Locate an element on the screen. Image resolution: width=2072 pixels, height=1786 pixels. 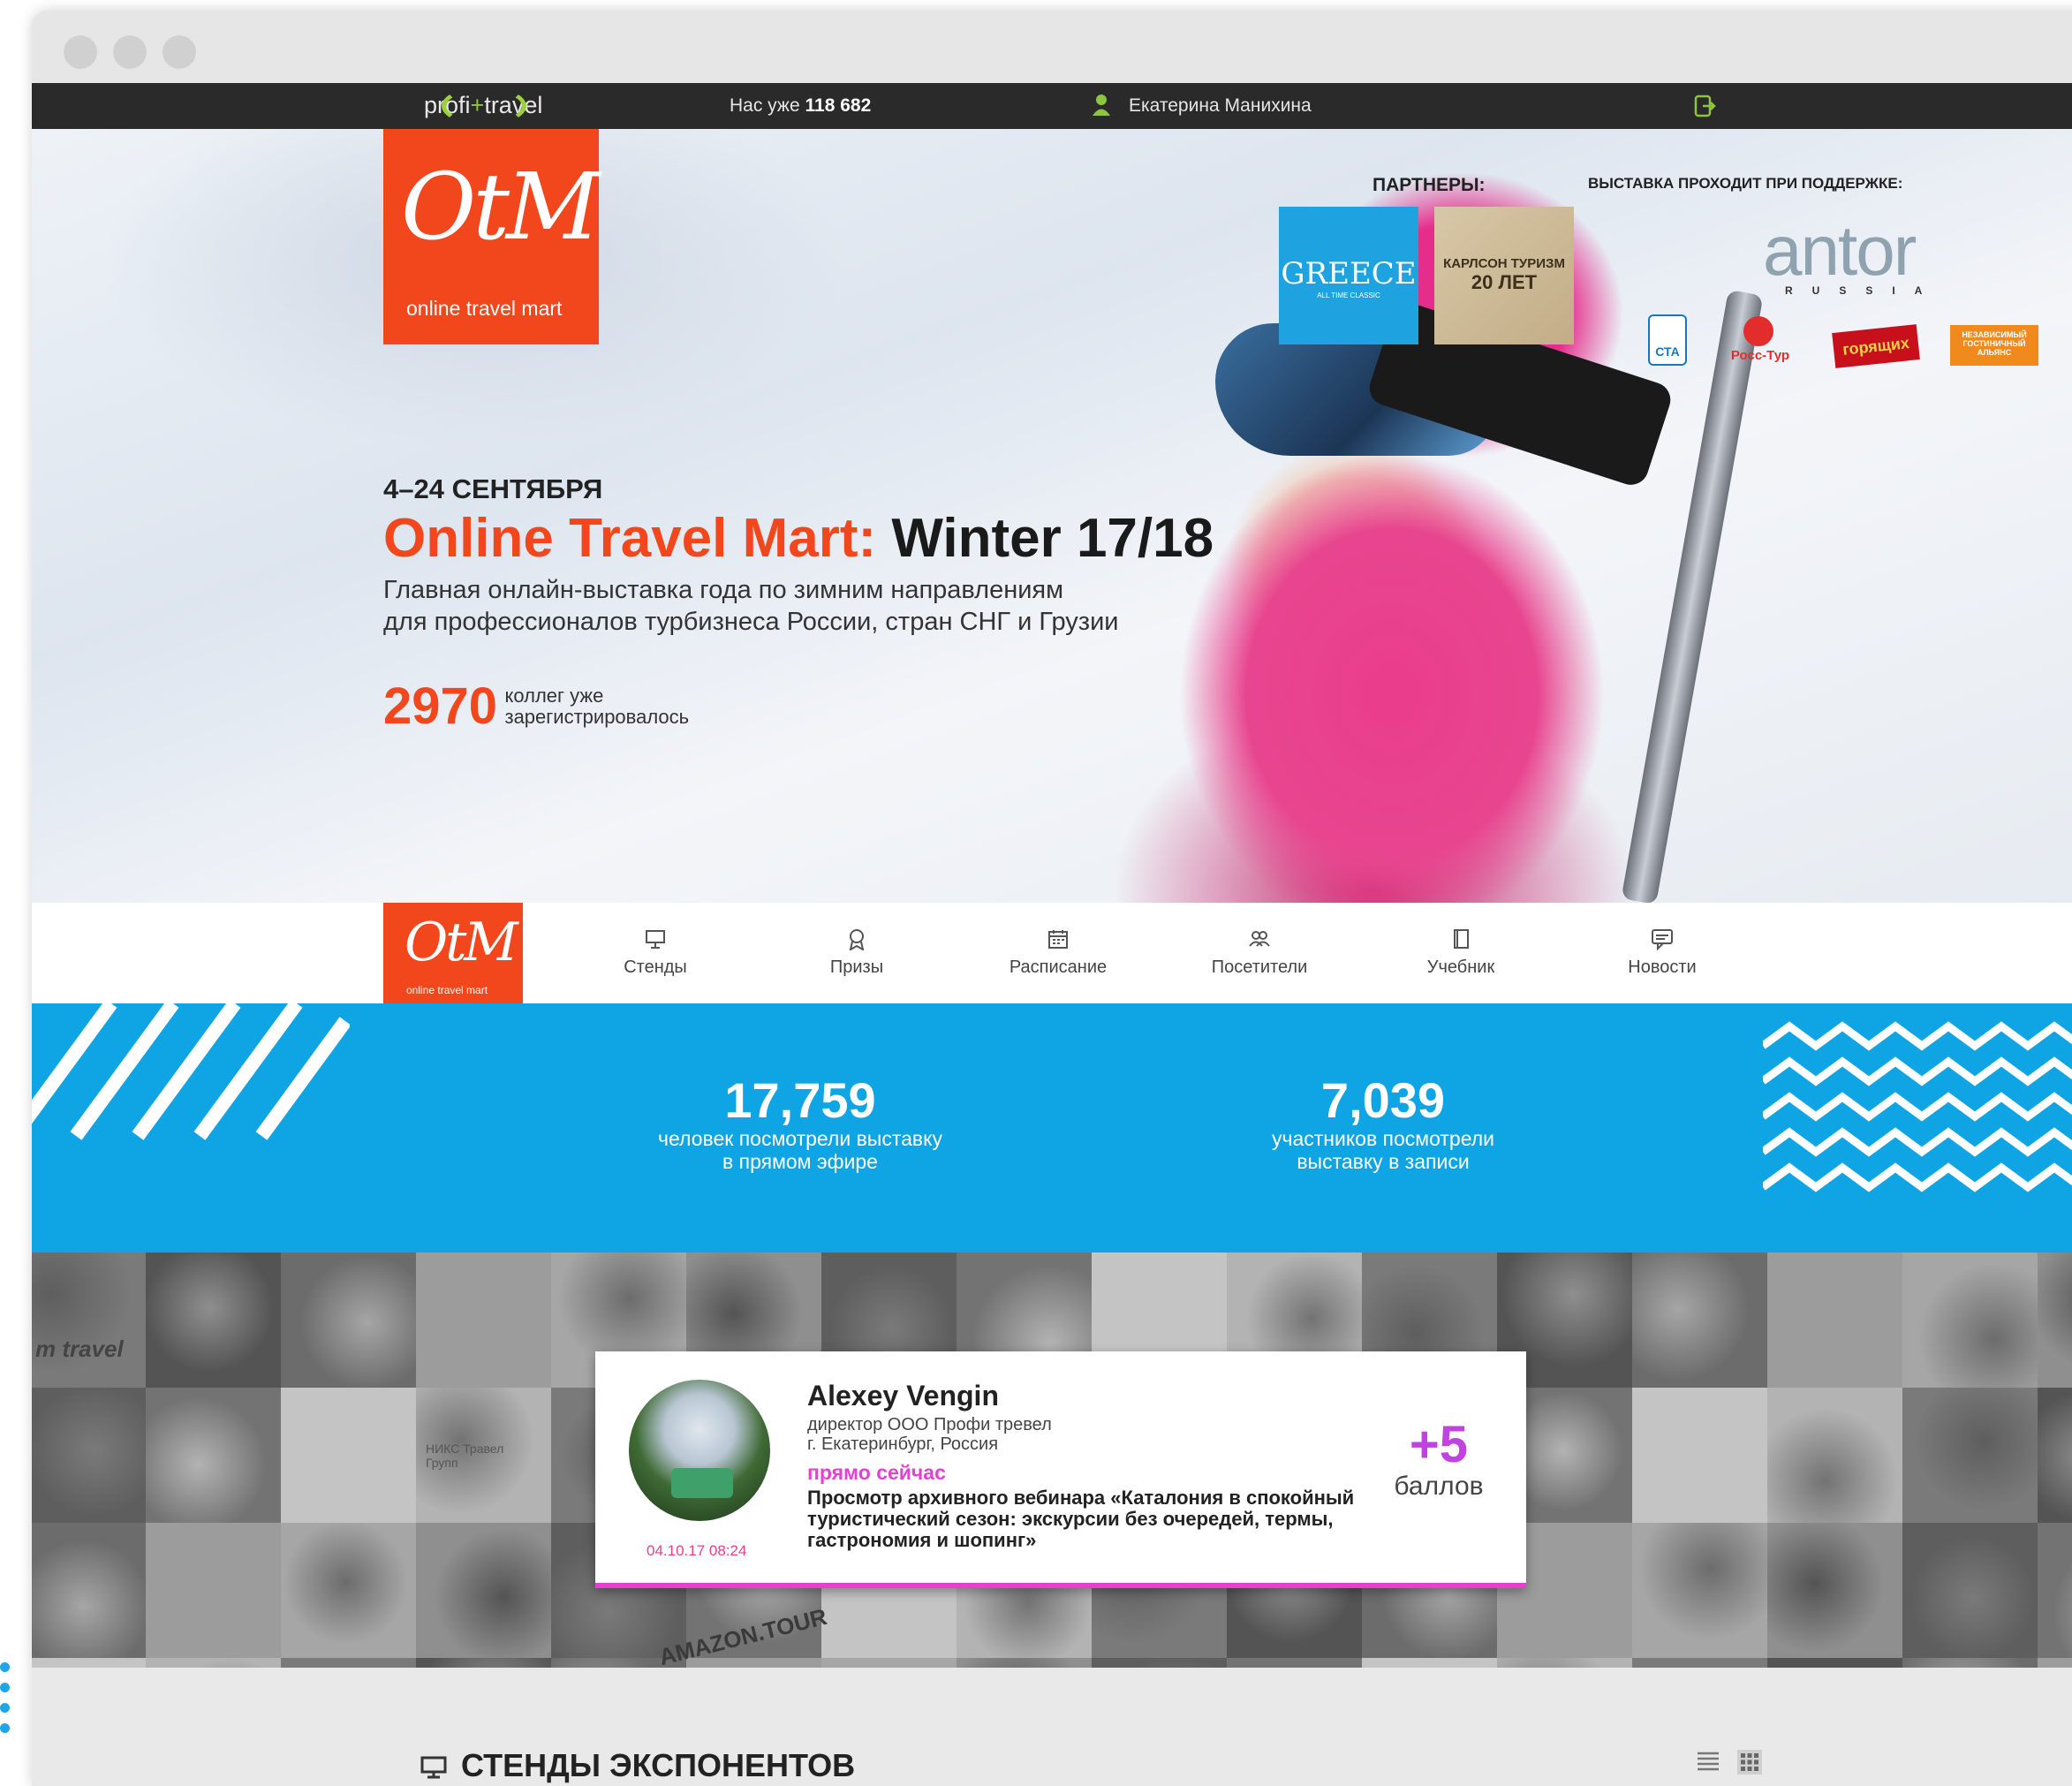
chat-icon is located at coordinates (1662, 939).